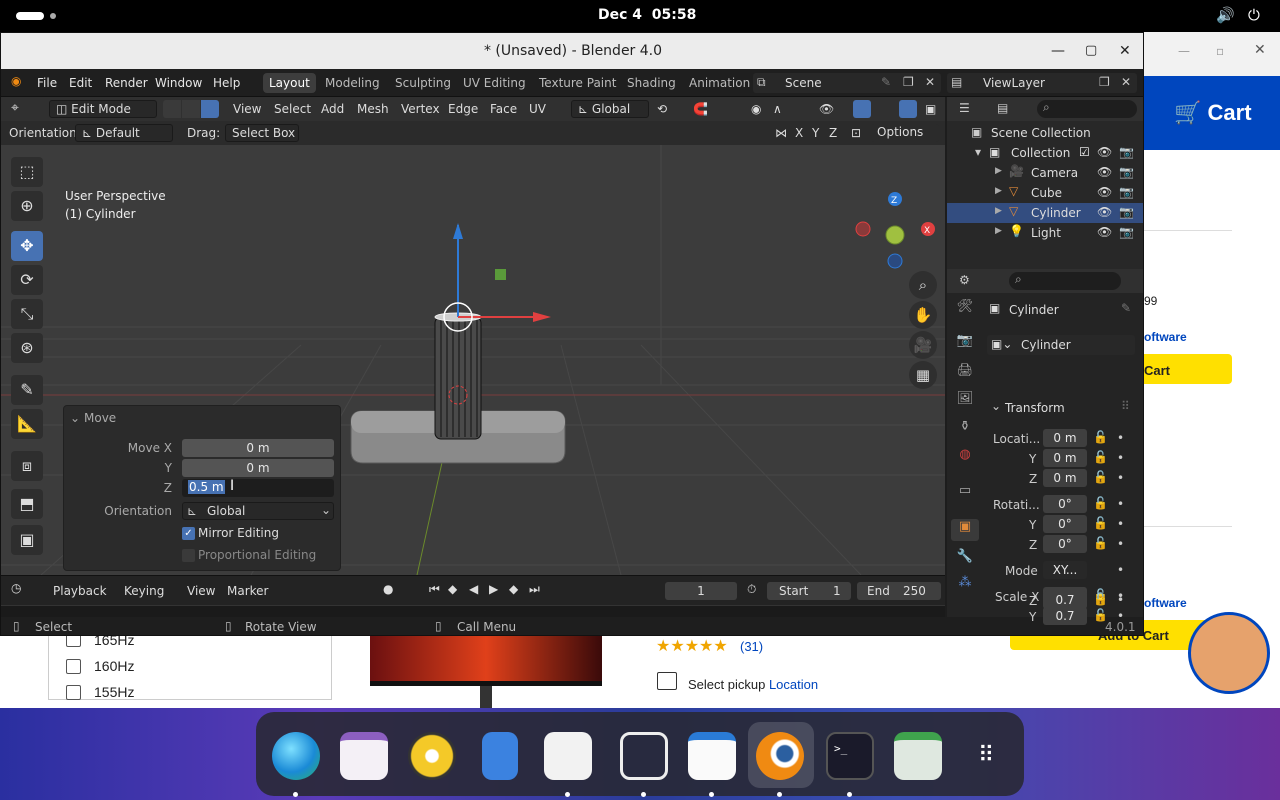 This screenshot has width=1280, height=800. I want to click on object-name-field: ▣⌄ Cylinder, so click(1061, 345).